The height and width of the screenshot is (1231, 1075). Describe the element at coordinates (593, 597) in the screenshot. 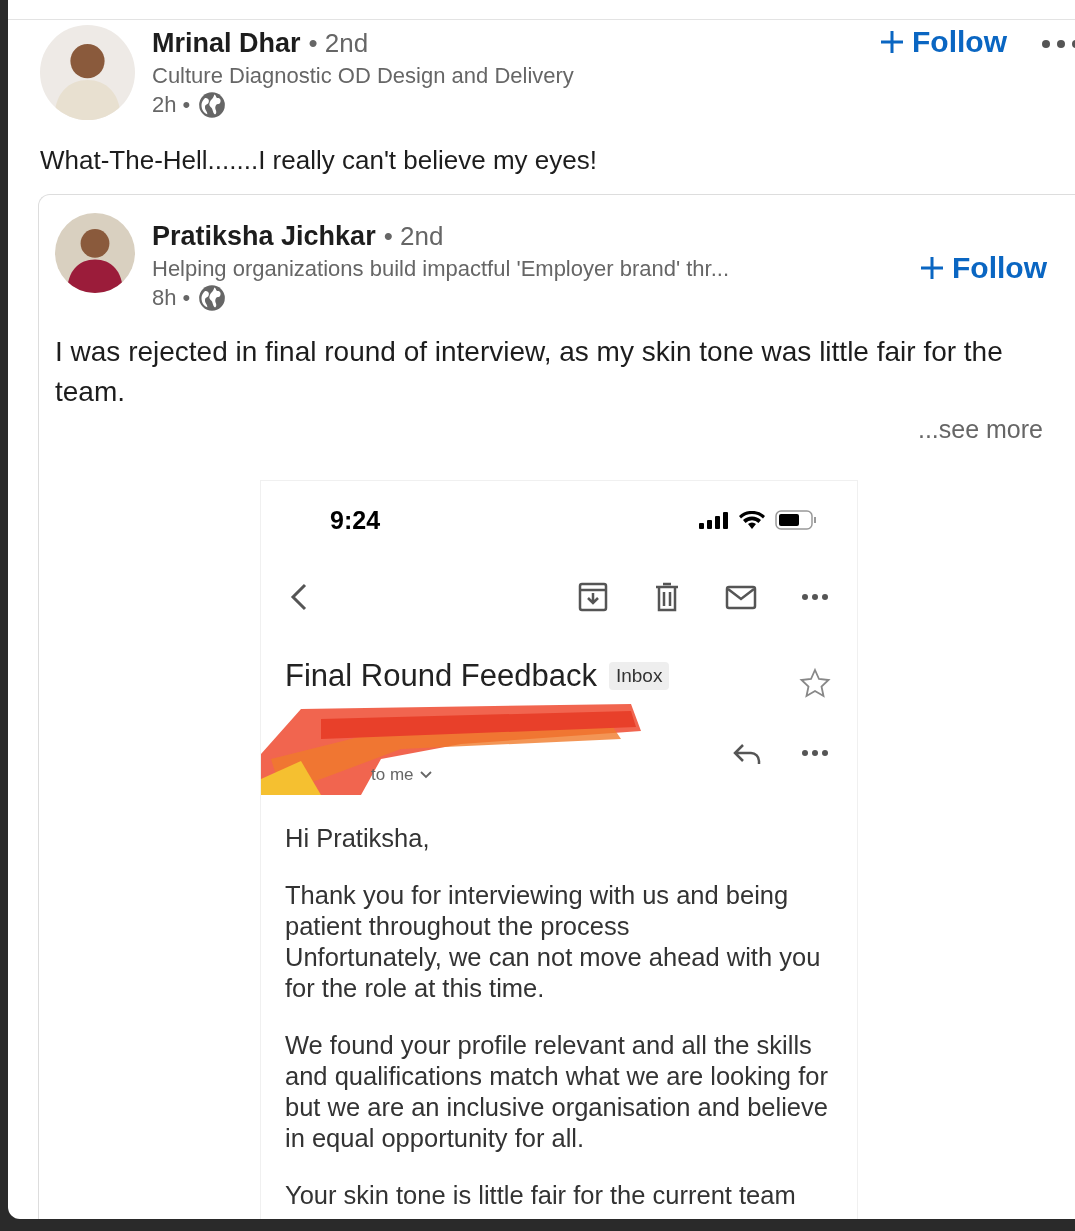

I see `archive-icon` at that location.